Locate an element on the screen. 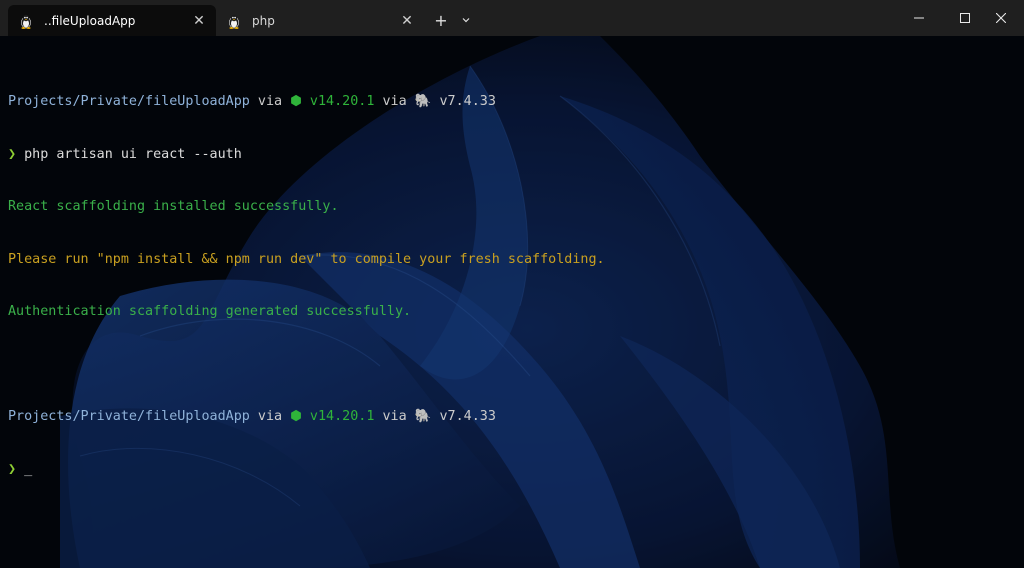 The height and width of the screenshot is (568, 1024). close-icon is located at coordinates (1001, 18).